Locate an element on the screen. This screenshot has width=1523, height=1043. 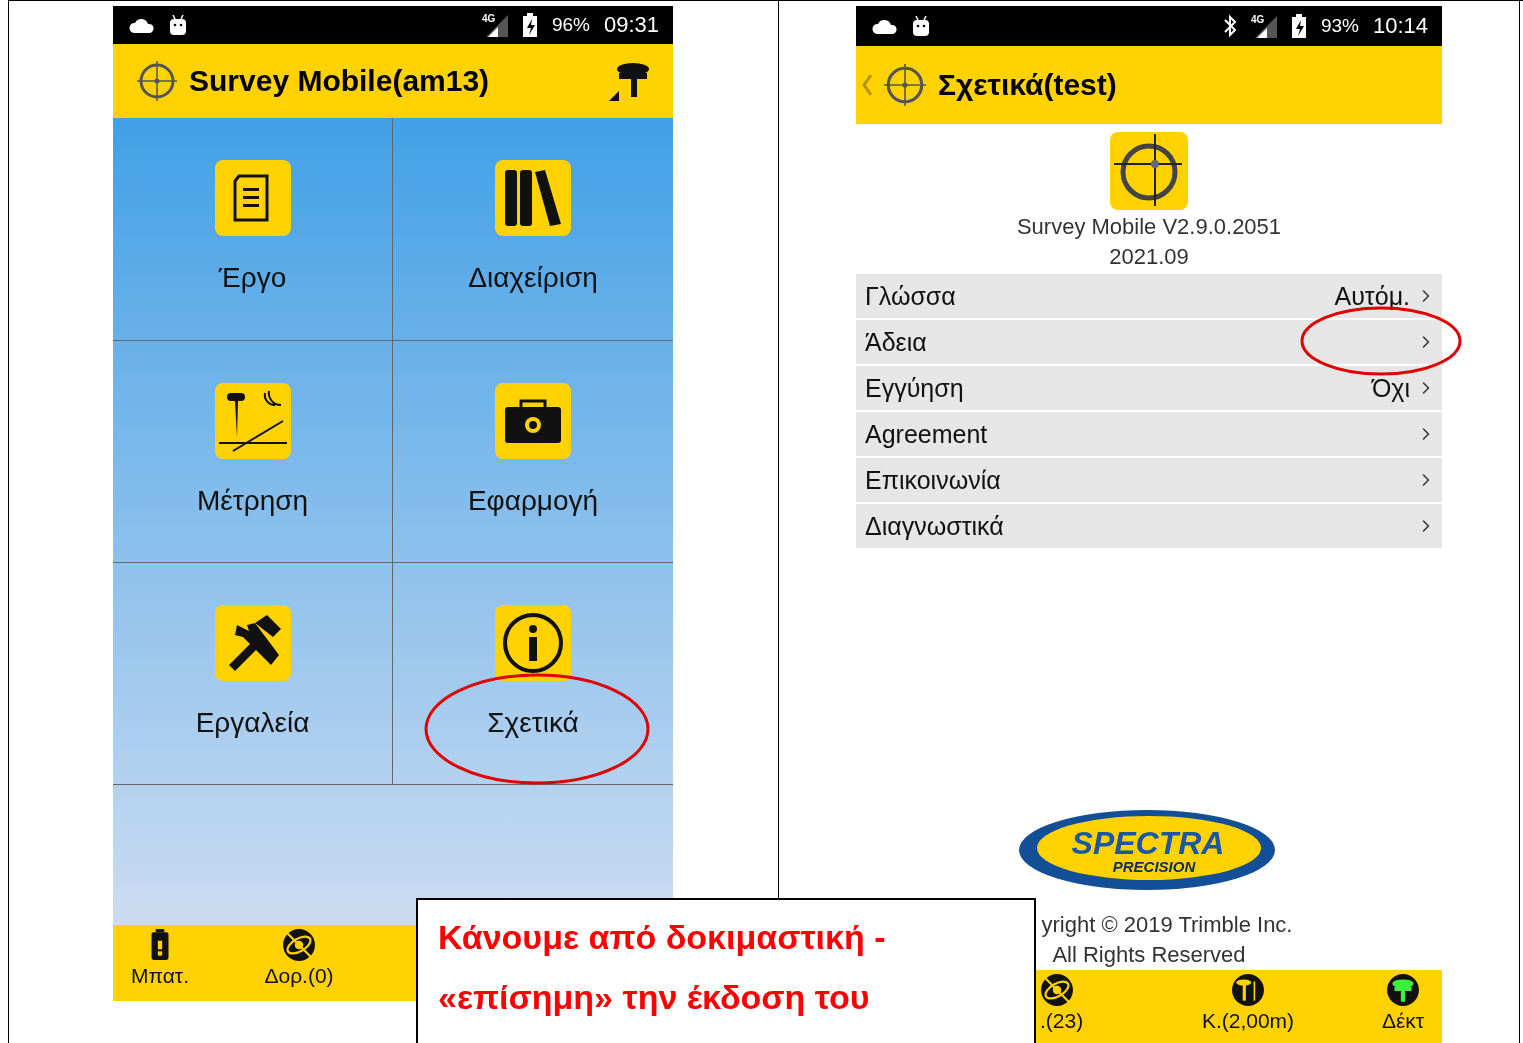
settings-row: Άδεια is located at coordinates (1149, 342).